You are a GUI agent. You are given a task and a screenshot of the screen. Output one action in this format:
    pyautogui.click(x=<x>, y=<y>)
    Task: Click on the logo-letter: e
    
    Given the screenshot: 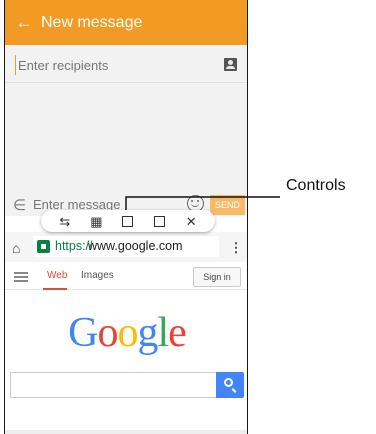 What is the action you would take?
    pyautogui.click(x=177, y=333)
    